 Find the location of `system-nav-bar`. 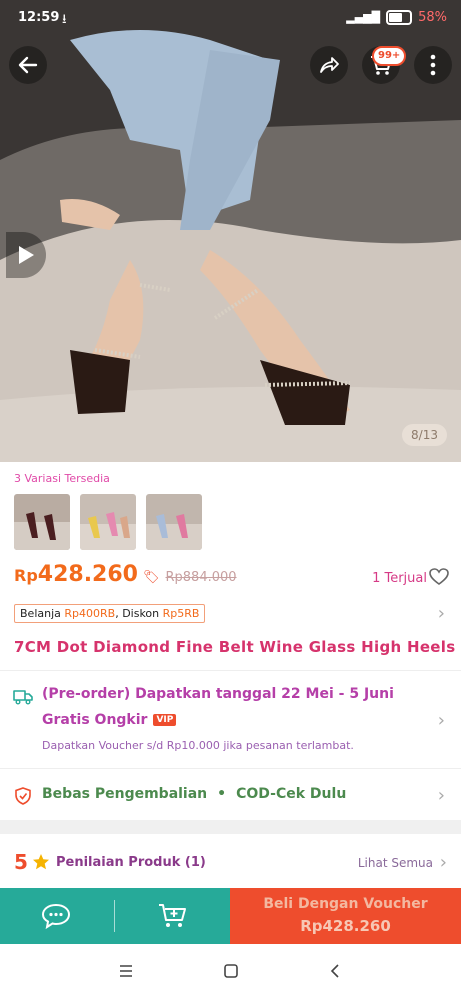

system-nav-bar is located at coordinates (230, 972).